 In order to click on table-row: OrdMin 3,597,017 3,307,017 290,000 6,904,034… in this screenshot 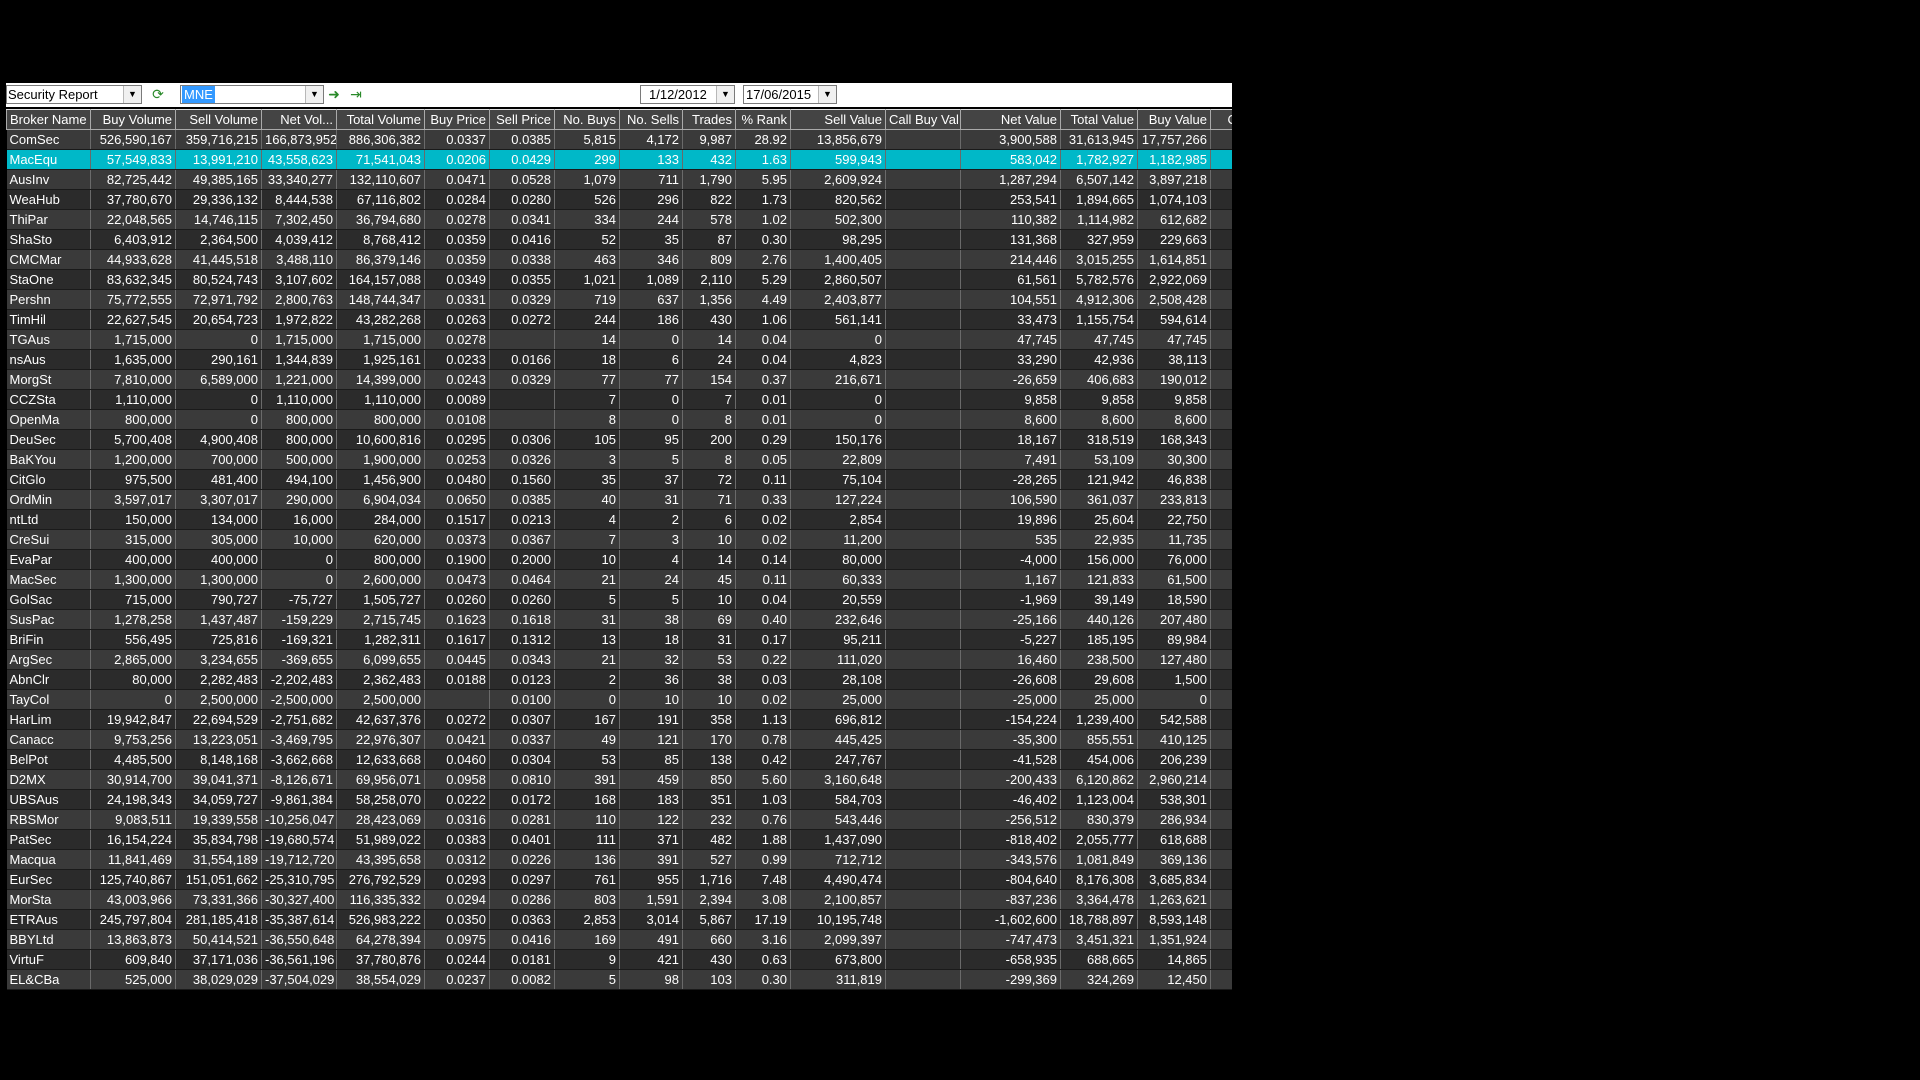, I will do `click(619, 499)`.